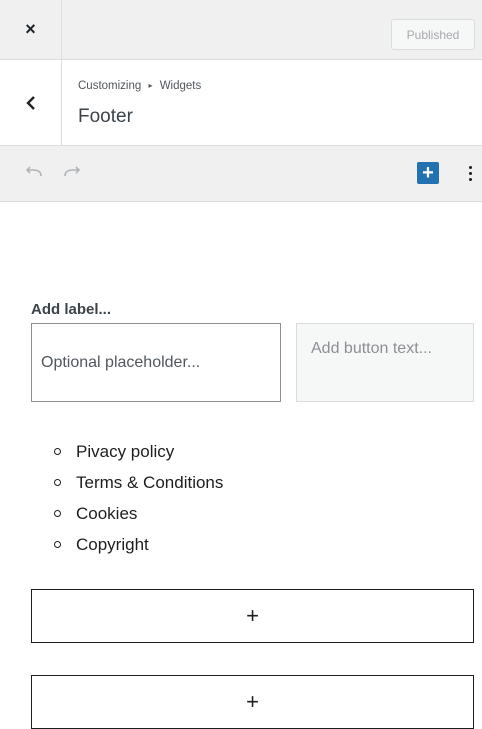 This screenshot has width=482, height=729. Describe the element at coordinates (428, 173) in the screenshot. I see `add-block-button: +` at that location.